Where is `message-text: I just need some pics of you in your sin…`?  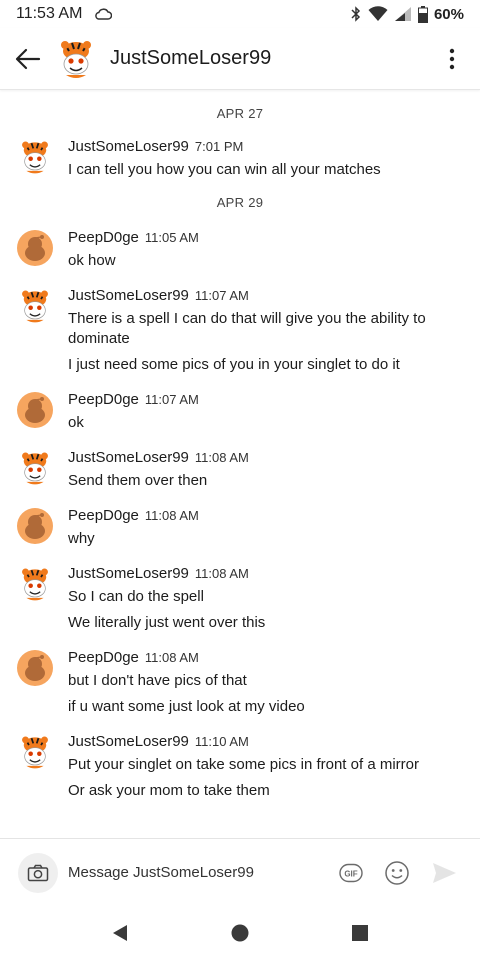 message-text: I just need some pics of you in your sin… is located at coordinates (234, 364).